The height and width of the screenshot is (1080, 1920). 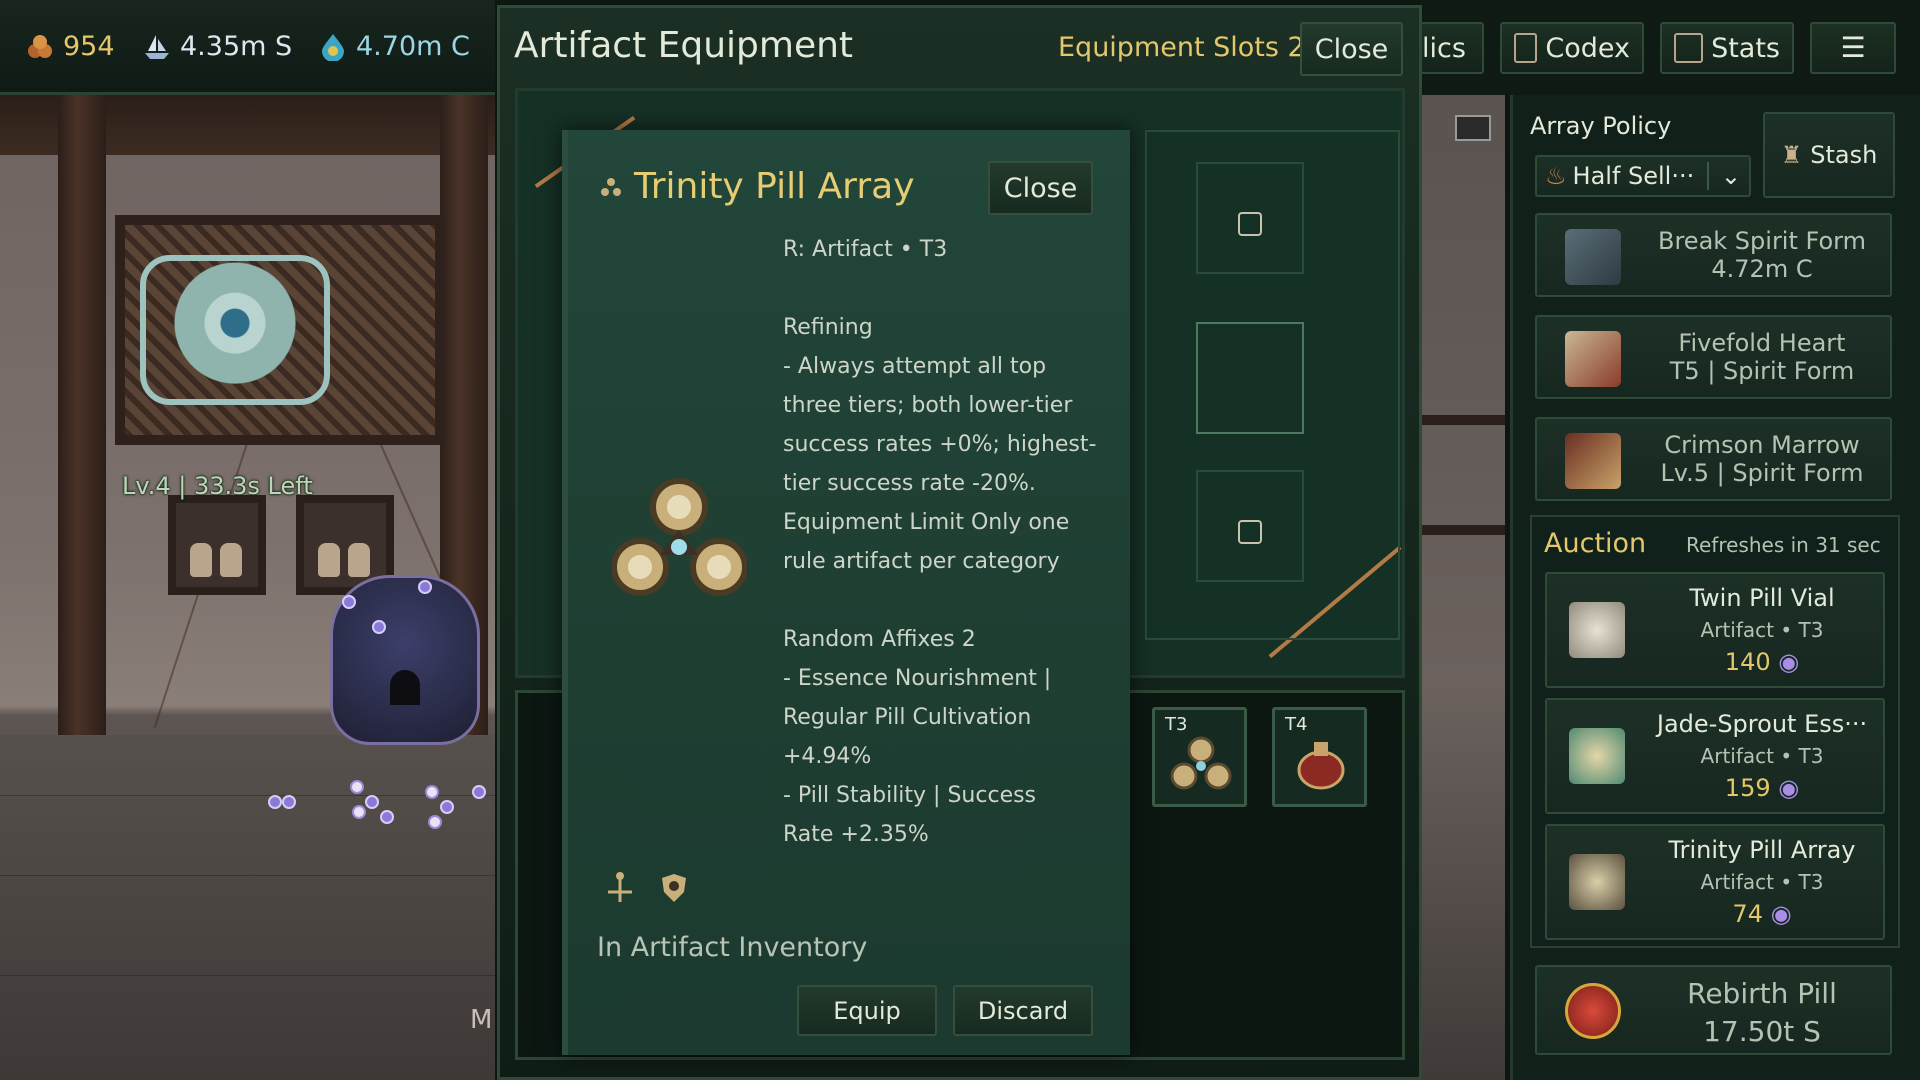 I want to click on break-spirit-icon, so click(x=1593, y=257).